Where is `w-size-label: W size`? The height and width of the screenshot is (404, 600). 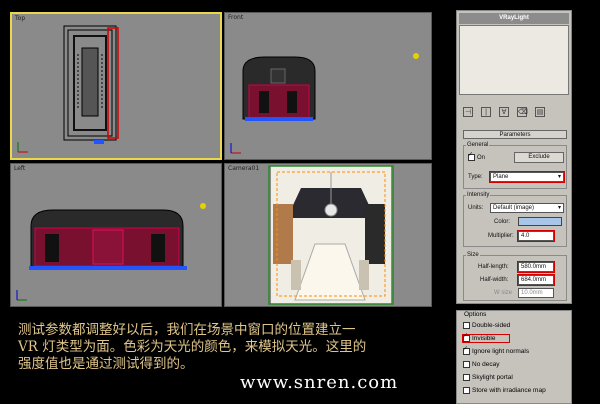
w-size-label: W size is located at coordinates (503, 293).